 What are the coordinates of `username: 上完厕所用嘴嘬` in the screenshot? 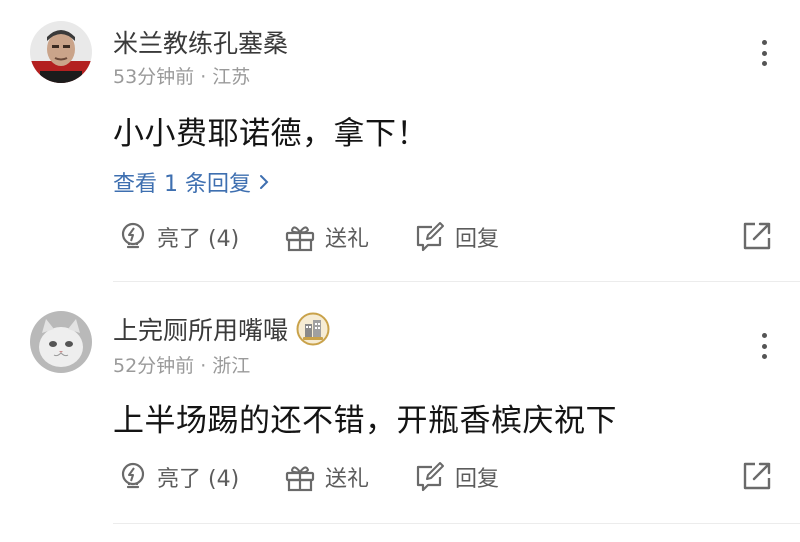 It's located at (221, 329).